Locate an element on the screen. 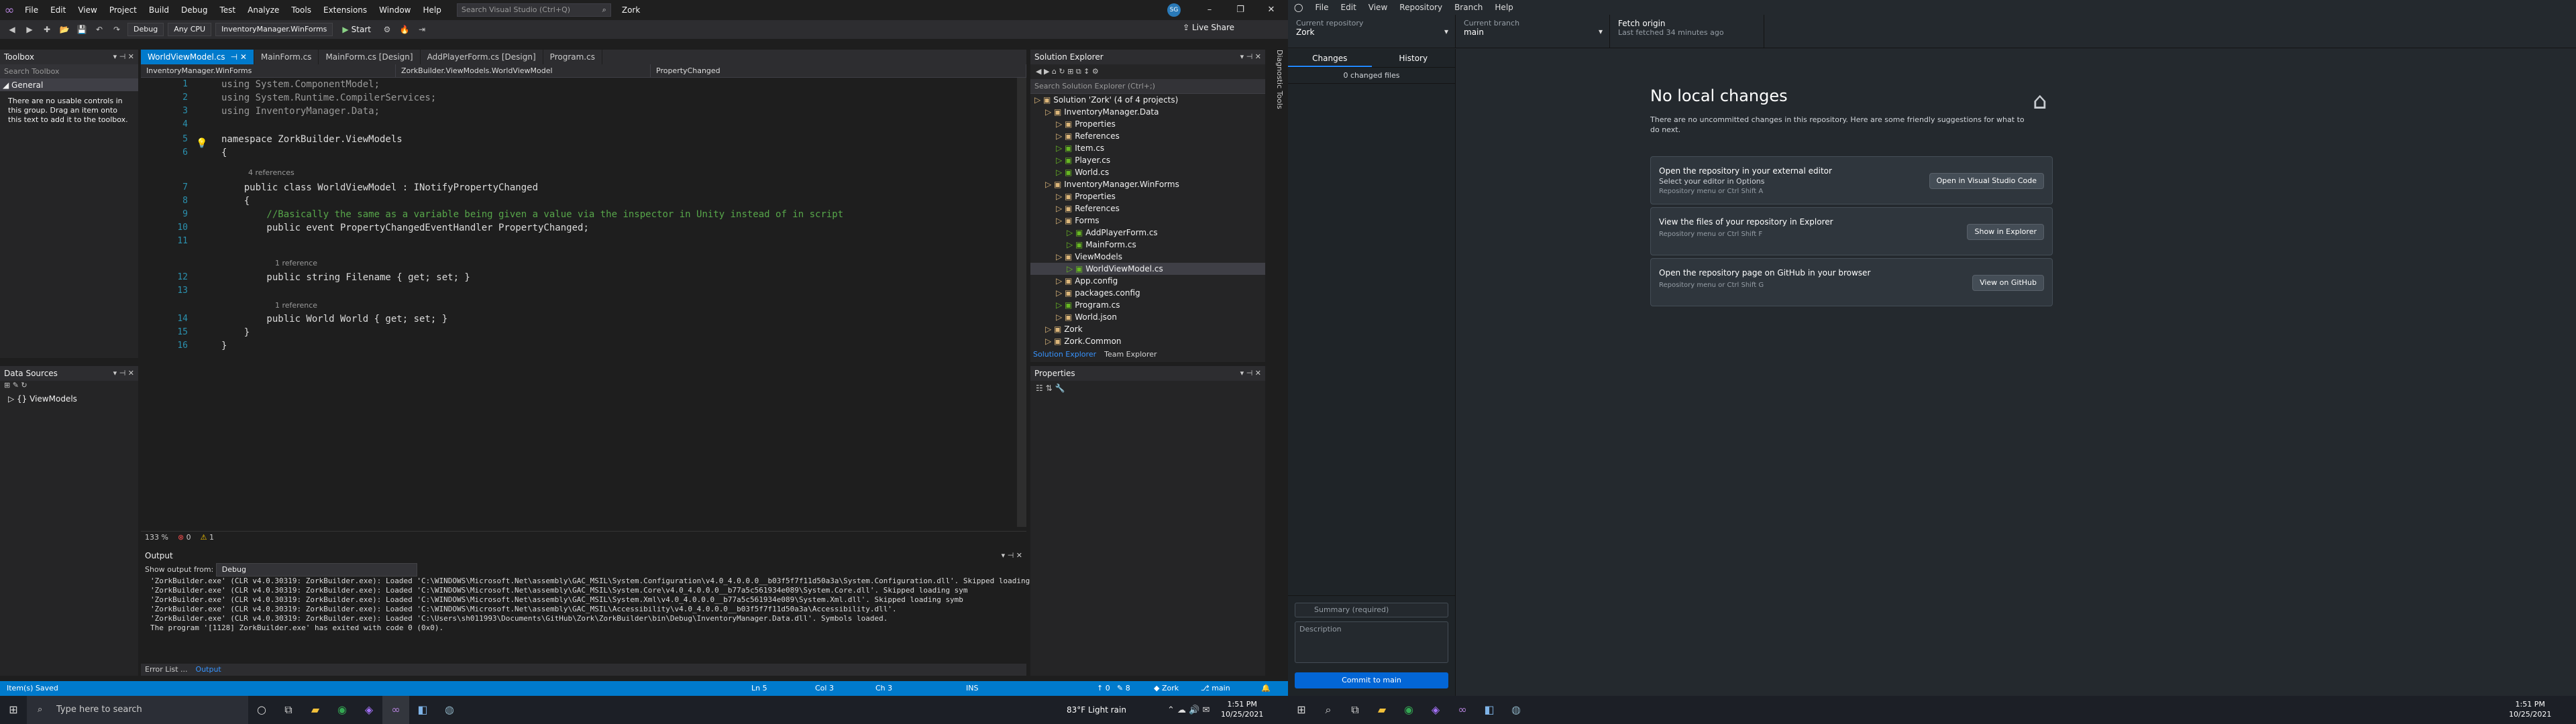 This screenshot has width=2576, height=724. code-line: 8 { is located at coordinates (577, 201).